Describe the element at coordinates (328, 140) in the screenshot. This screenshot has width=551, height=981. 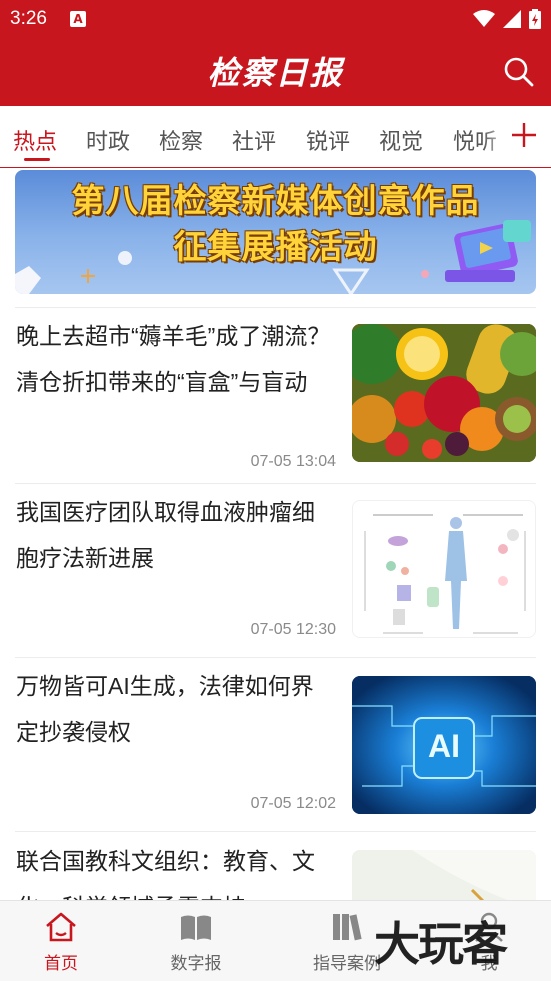
I see `tab-commentary: 锐评` at that location.